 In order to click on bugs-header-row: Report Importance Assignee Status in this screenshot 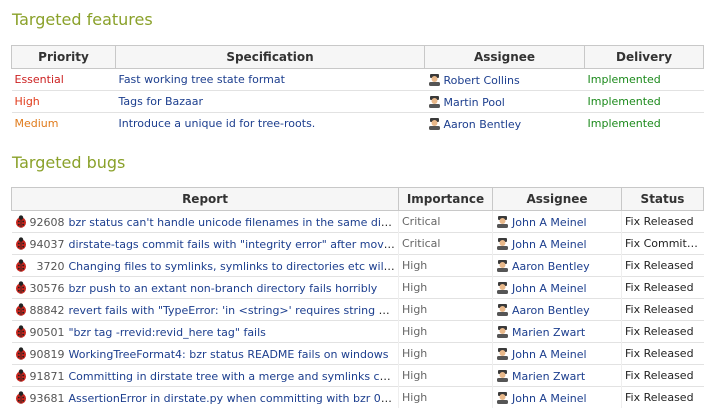, I will do `click(358, 199)`.